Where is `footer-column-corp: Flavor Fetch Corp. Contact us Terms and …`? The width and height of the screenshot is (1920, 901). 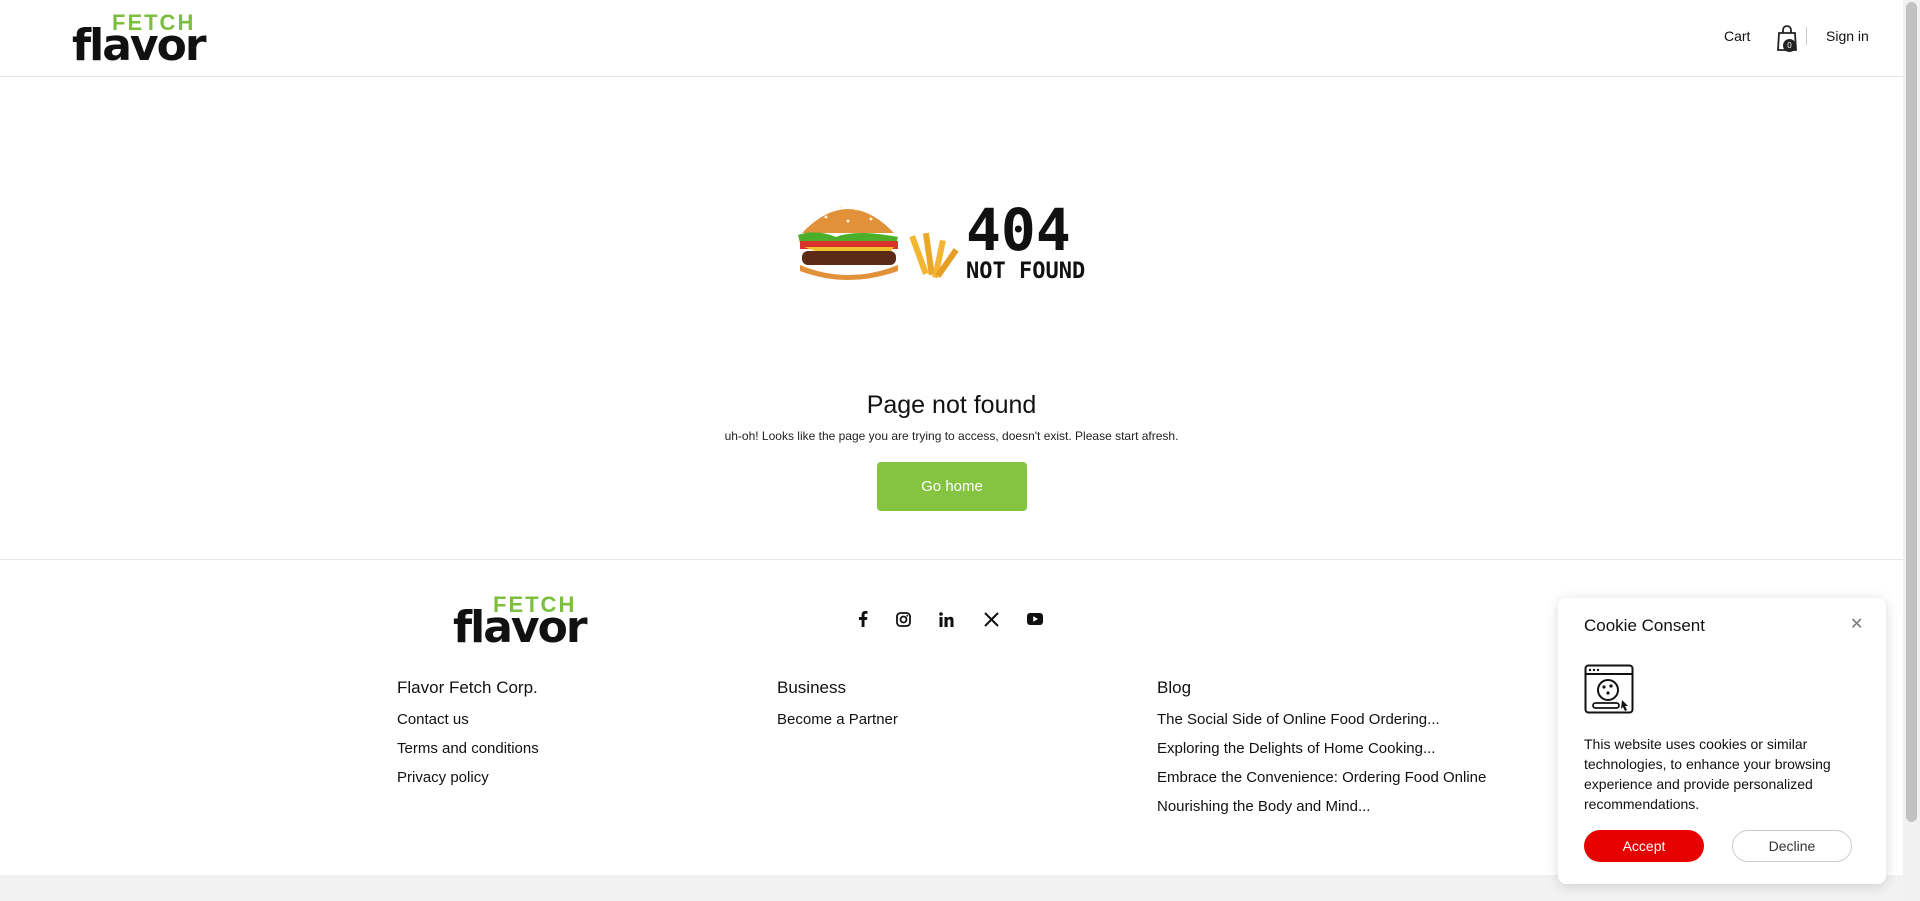 footer-column-corp: Flavor Fetch Corp. Contact us Terms and … is located at coordinates (468, 737).